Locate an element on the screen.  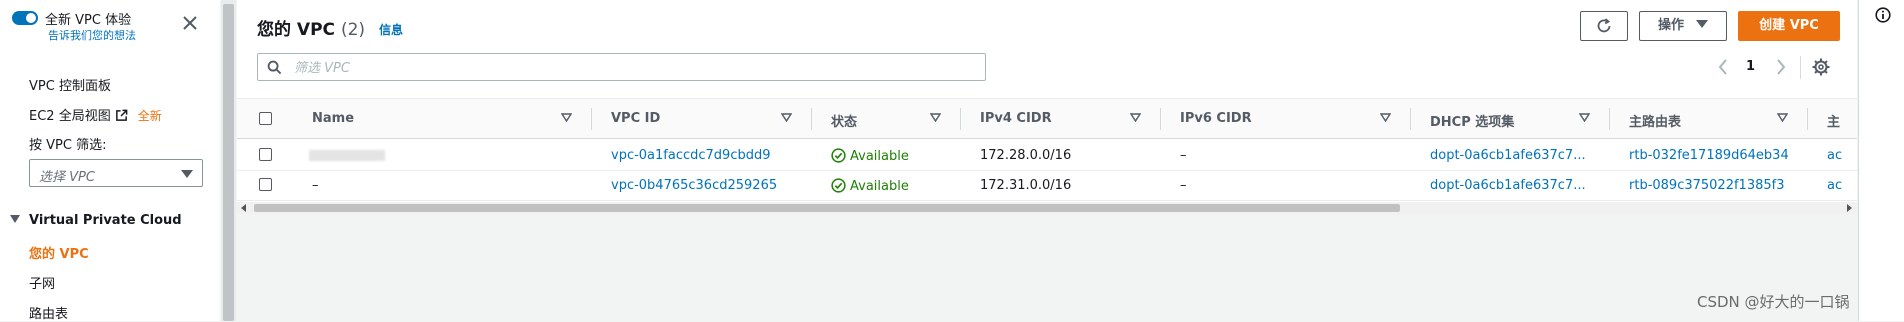
vpc-id-link: vpc-0a1faccdc7d9cbdd9 is located at coordinates (691, 155).